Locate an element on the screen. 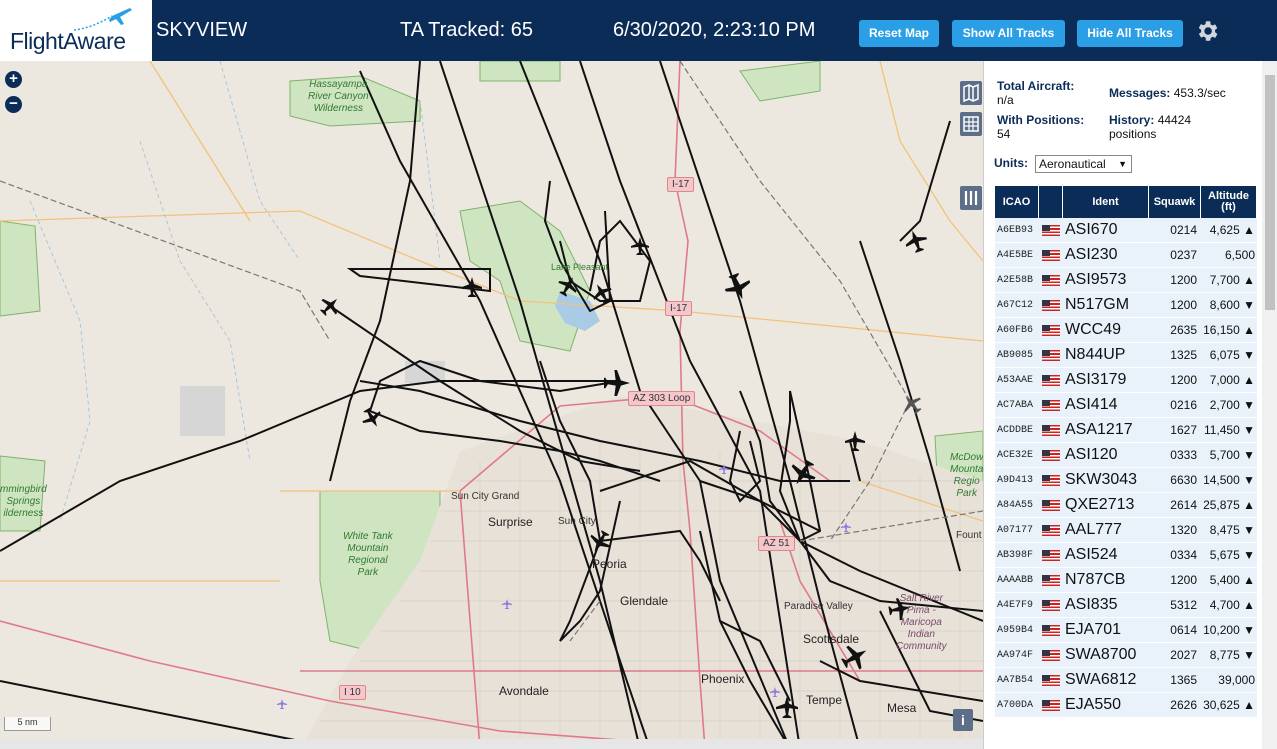  table-row: A67C12 N517GM 1200 8,600 ▼ is located at coordinates (1126, 305).